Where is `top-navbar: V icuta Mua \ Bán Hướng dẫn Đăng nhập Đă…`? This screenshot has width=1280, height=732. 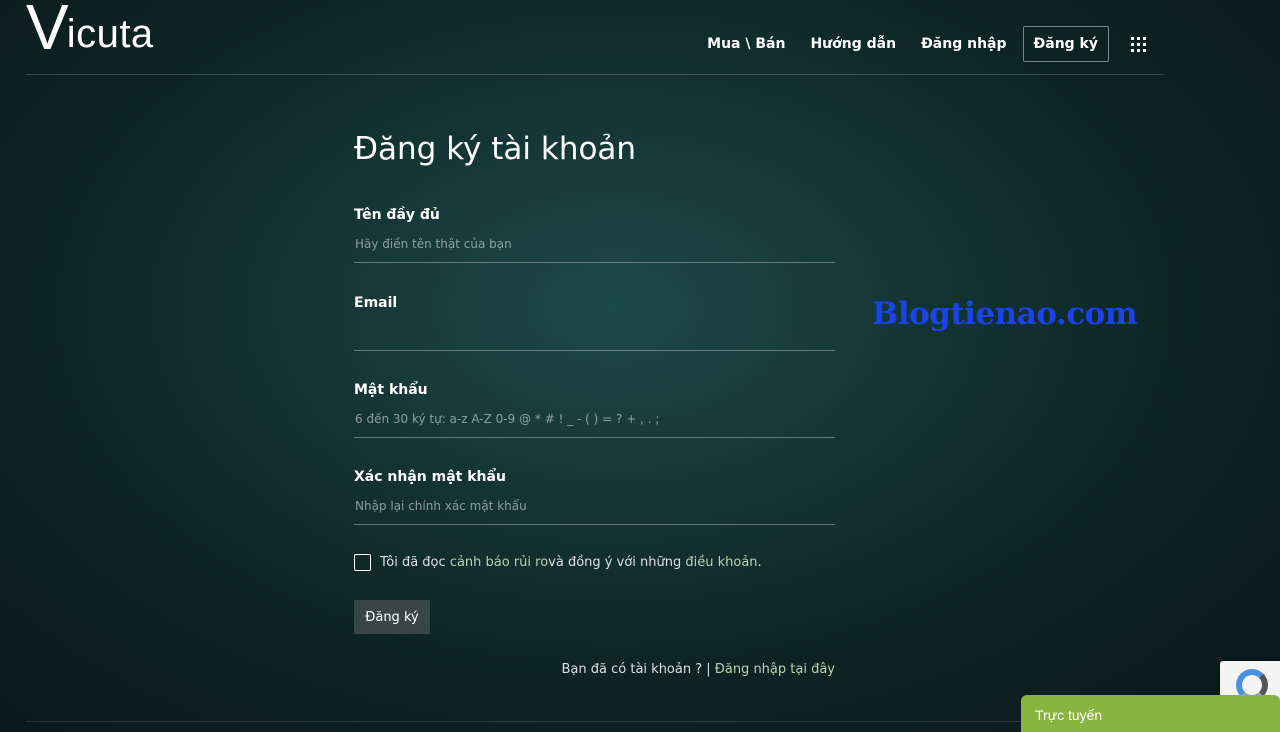
top-navbar: V icuta Mua \ Bán Hướng dẫn Đăng nhập Đă… is located at coordinates (595, 37).